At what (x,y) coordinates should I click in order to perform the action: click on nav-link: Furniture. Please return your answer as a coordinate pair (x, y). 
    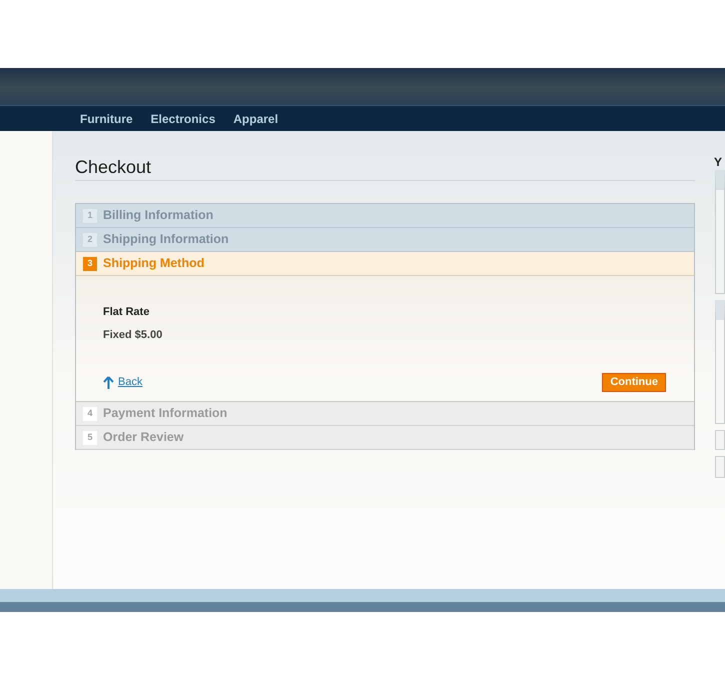
    Looking at the image, I should click on (106, 119).